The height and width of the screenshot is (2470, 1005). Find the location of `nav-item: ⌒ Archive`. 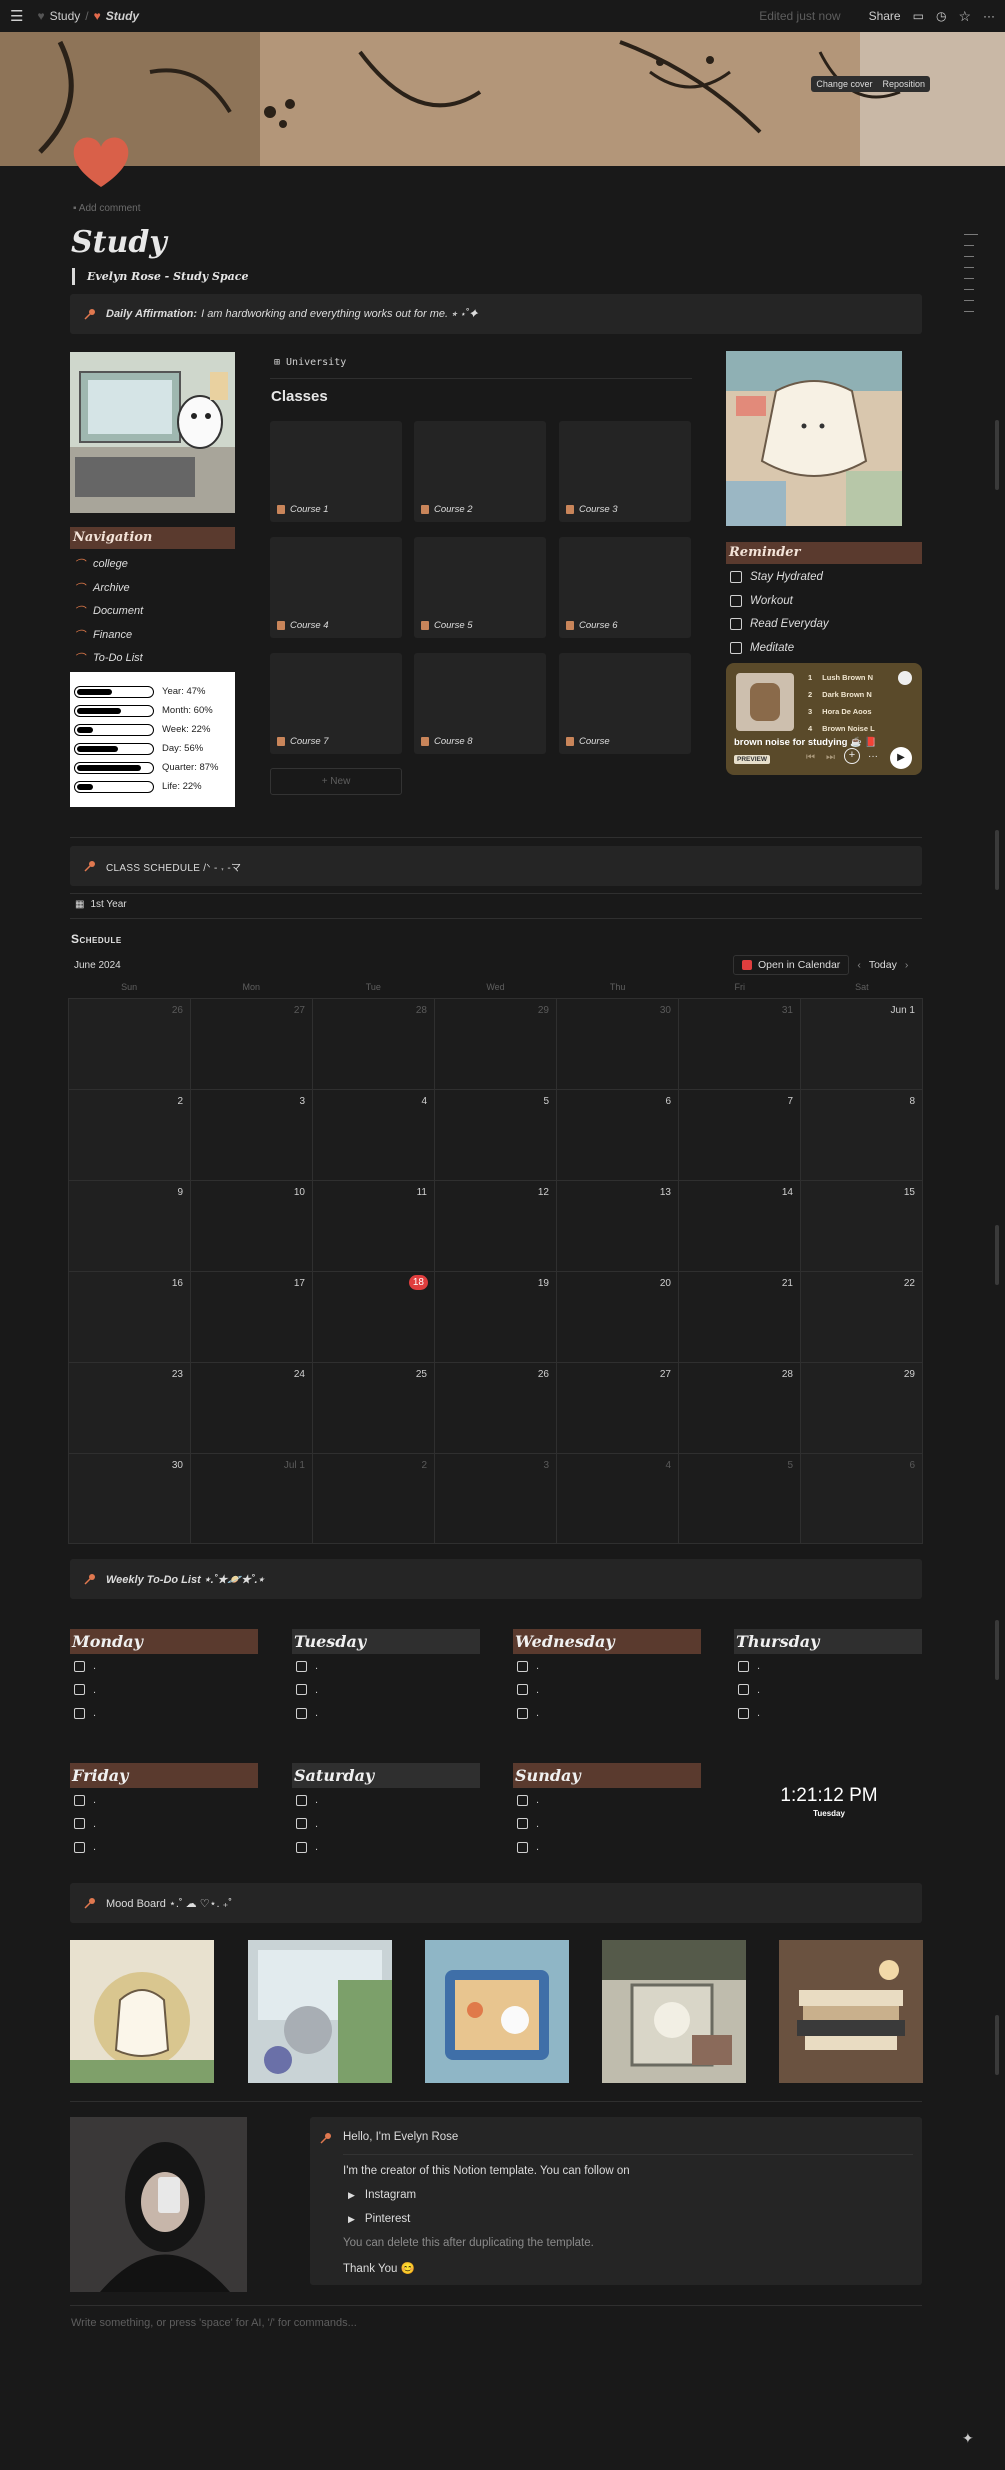

nav-item: ⌒ Archive is located at coordinates (102, 588).